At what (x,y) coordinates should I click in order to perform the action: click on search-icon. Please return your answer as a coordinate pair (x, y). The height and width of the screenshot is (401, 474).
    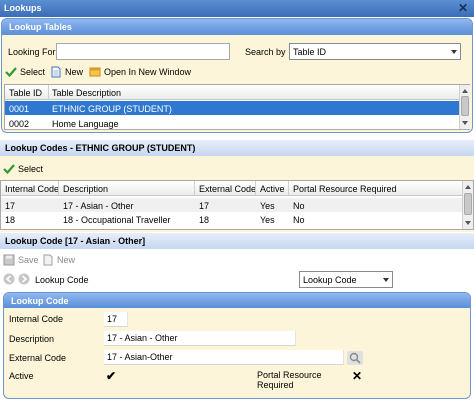
    Looking at the image, I should click on (355, 359).